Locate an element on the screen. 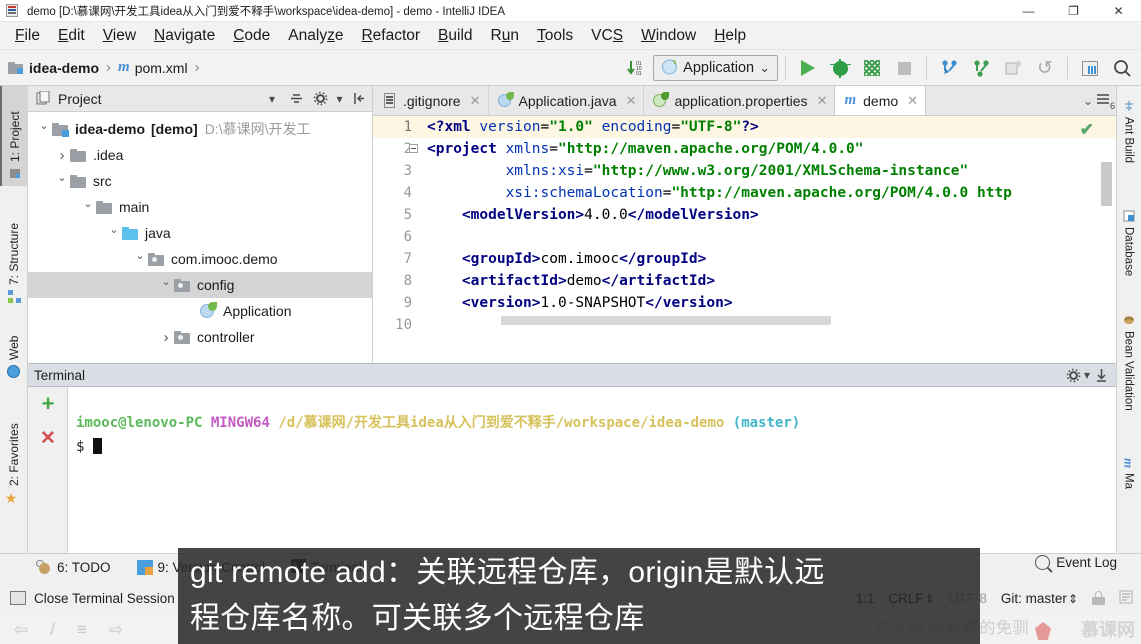 The image size is (1141, 644). tree-node-config: config is located at coordinates (200, 285).